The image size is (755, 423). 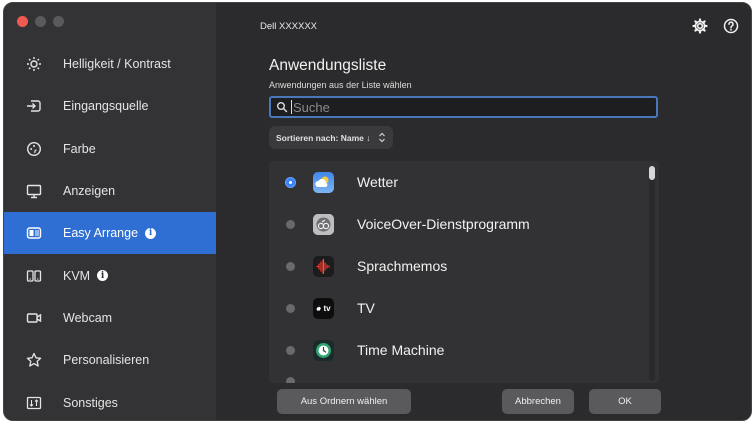 What do you see at coordinates (110, 149) in the screenshot?
I see `sidebar-item-color: Farbe` at bounding box center [110, 149].